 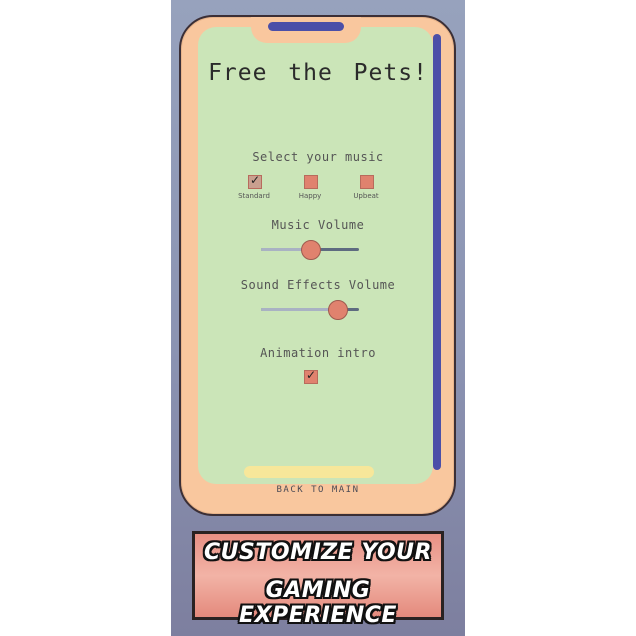 What do you see at coordinates (309, 472) in the screenshot?
I see `home-indicator` at bounding box center [309, 472].